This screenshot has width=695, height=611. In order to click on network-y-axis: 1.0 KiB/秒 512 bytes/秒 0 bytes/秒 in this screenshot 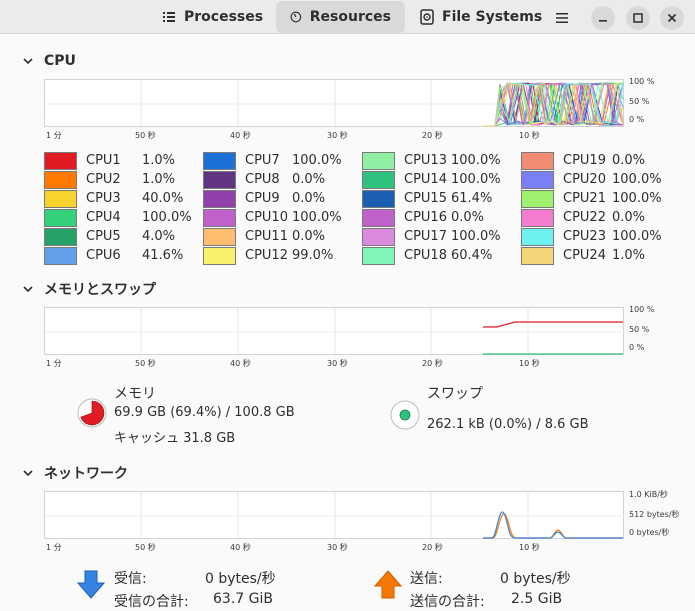, I will do `click(659, 514)`.